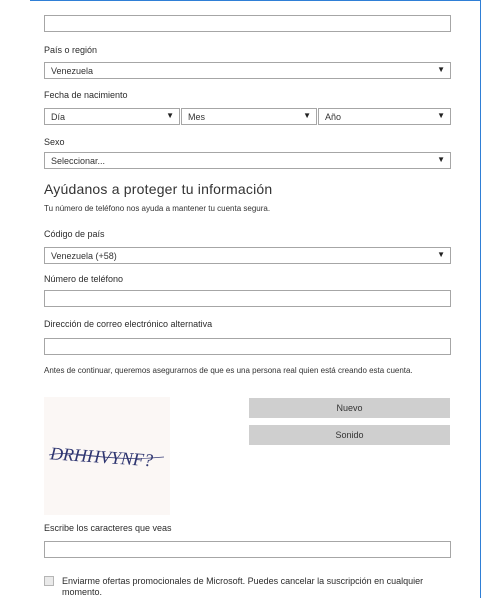  Describe the element at coordinates (108, 528) in the screenshot. I see `captcha-input-label: Escribe los caracteres que veas` at that location.